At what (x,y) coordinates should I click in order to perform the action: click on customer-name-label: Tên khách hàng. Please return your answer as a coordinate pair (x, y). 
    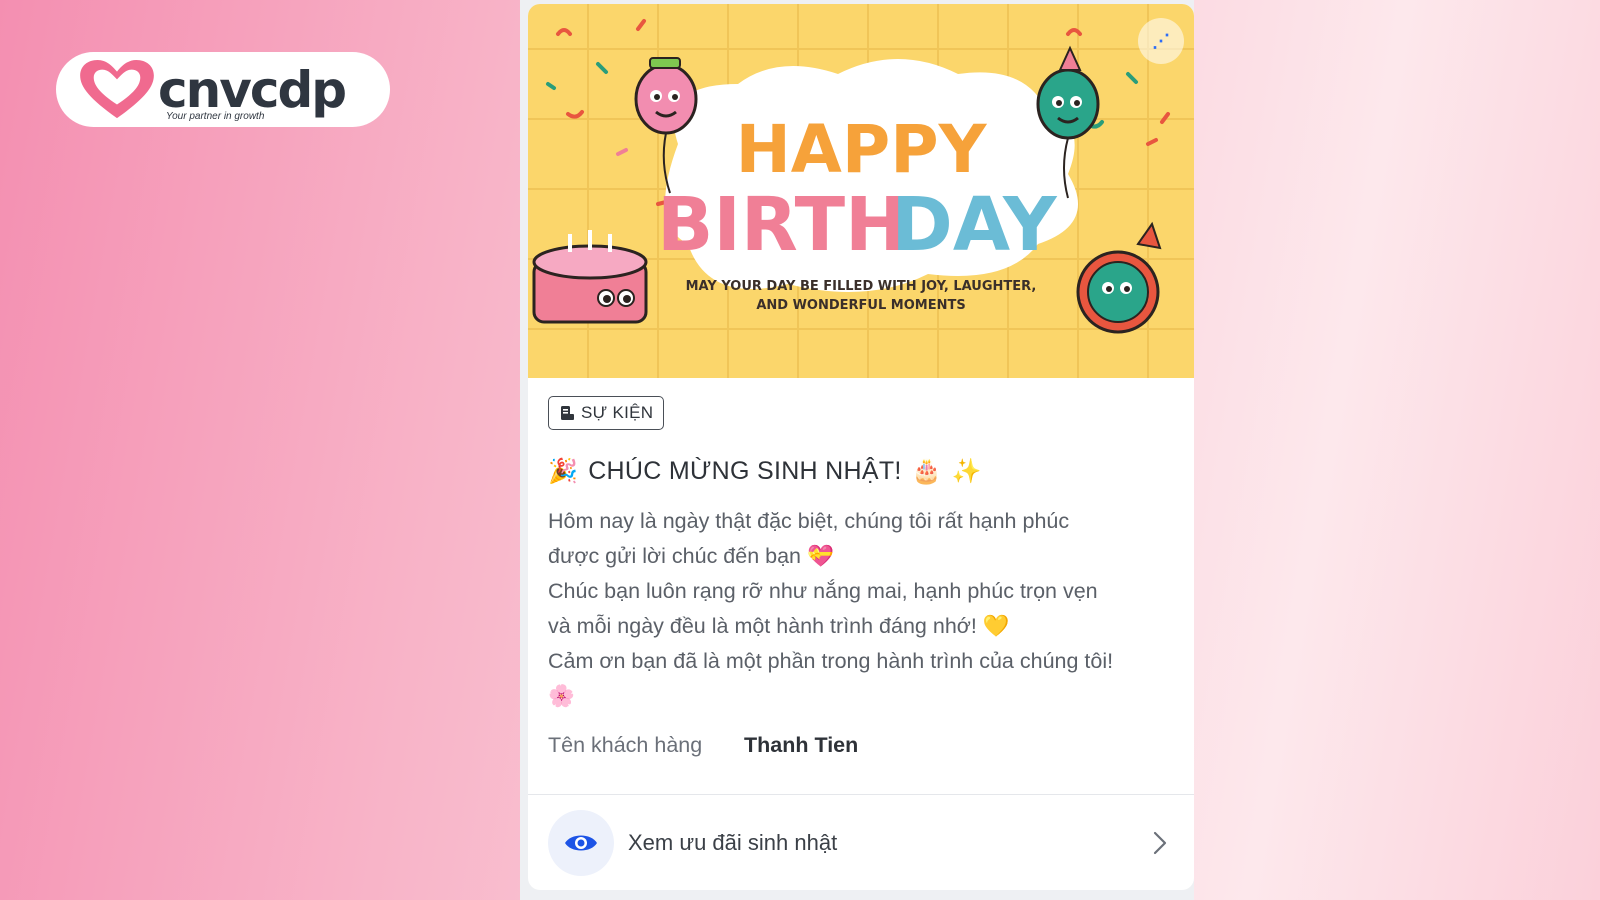
    Looking at the image, I should click on (625, 744).